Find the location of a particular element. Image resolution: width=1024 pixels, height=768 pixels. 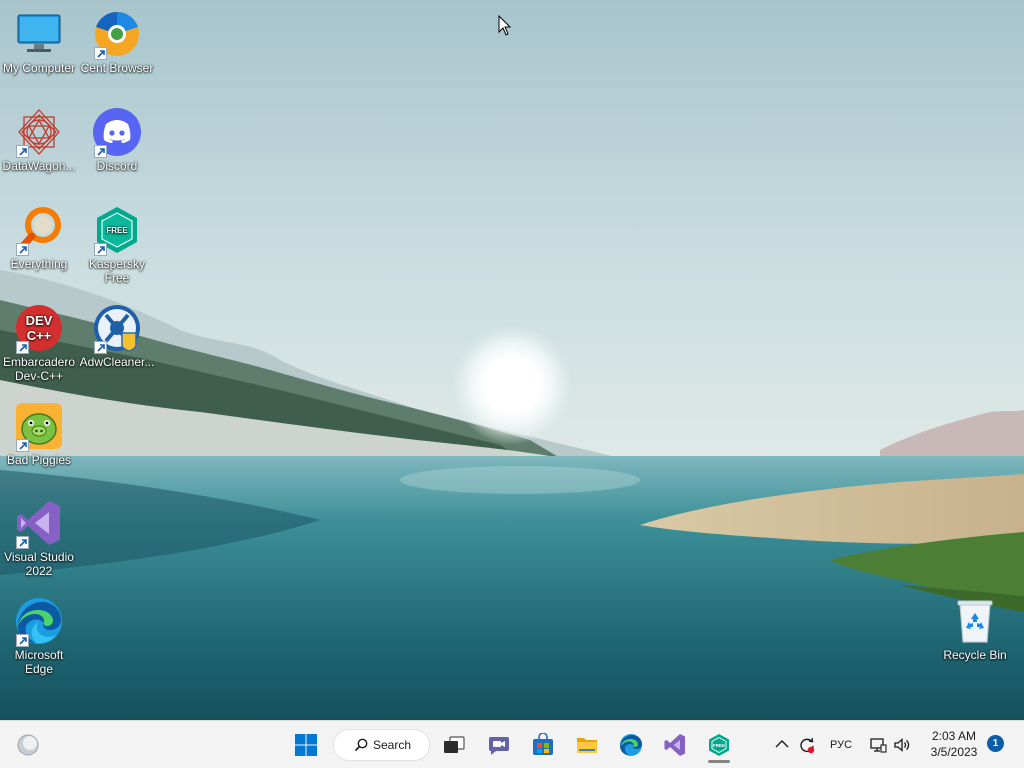

clock-time: 2:03 AM is located at coordinates (954, 736).